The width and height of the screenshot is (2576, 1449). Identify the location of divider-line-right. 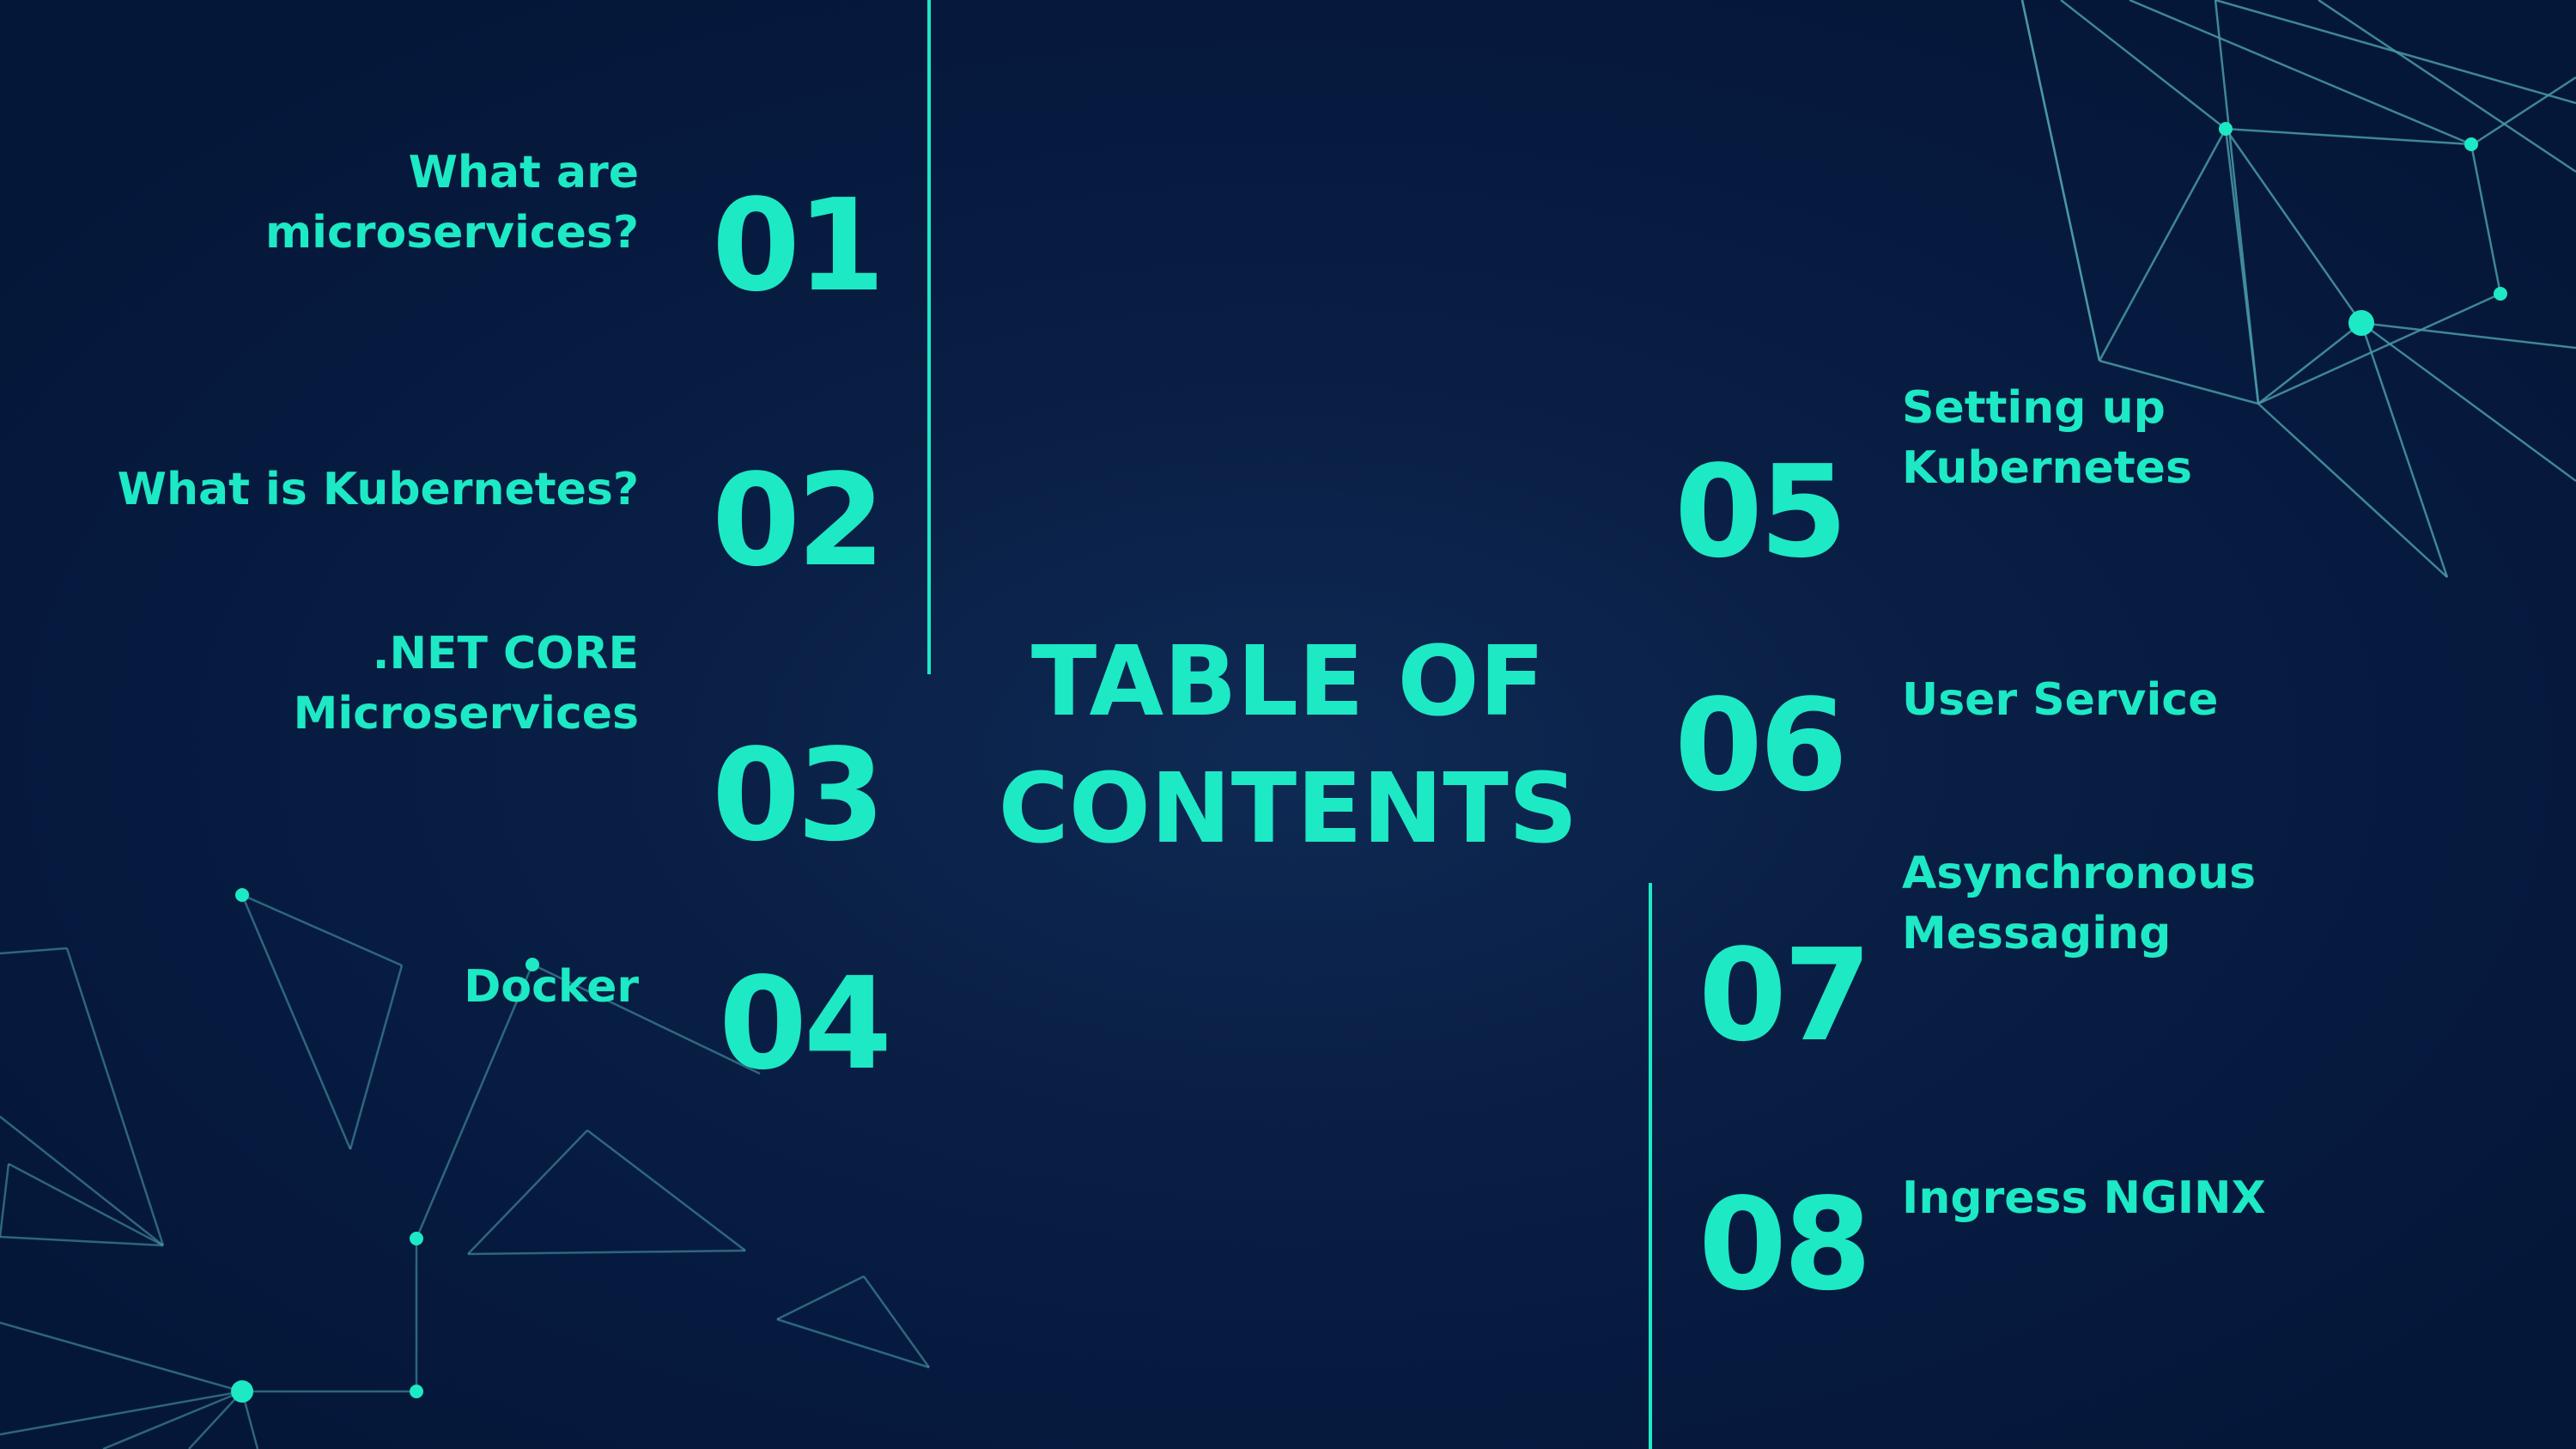
(1650, 1166).